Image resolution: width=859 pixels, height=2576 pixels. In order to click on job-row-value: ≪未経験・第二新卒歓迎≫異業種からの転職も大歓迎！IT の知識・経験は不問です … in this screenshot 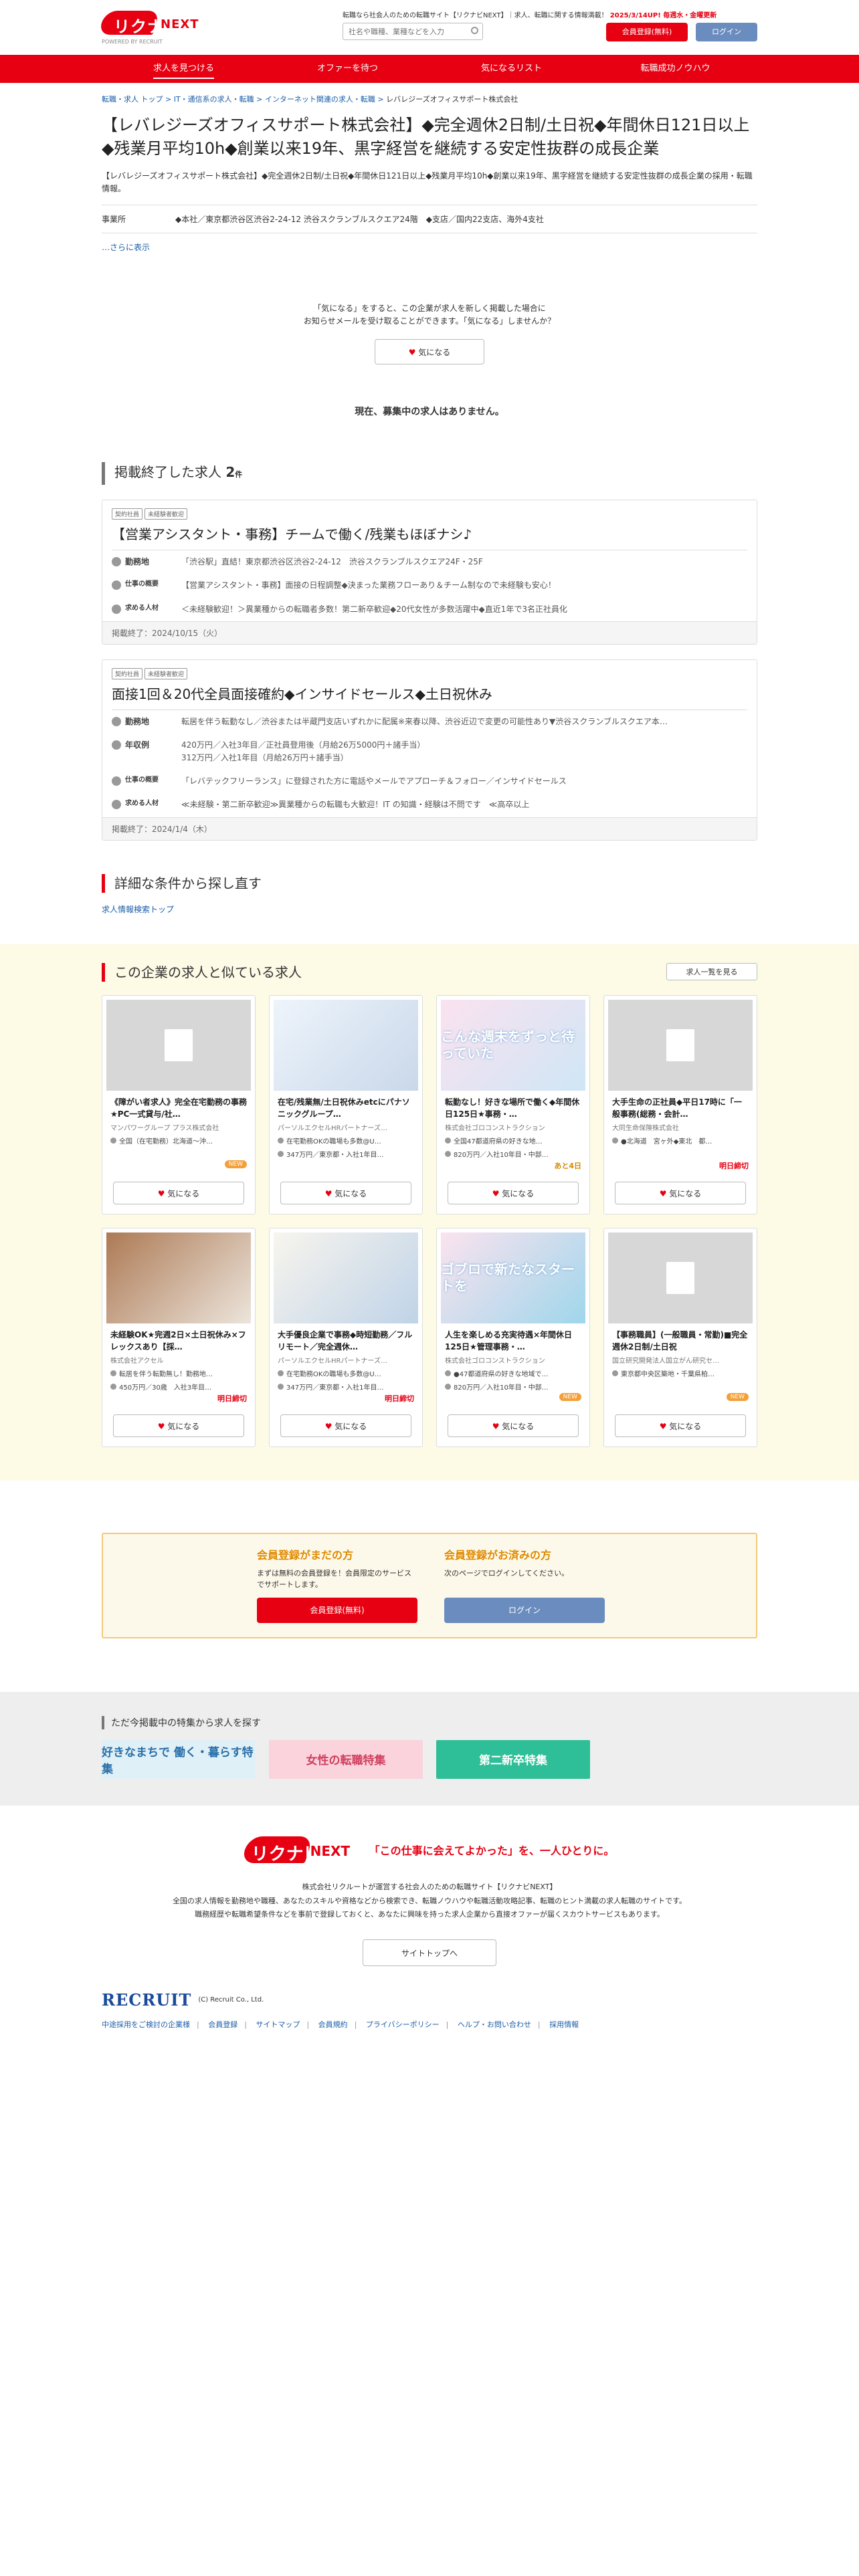, I will do `click(356, 805)`.